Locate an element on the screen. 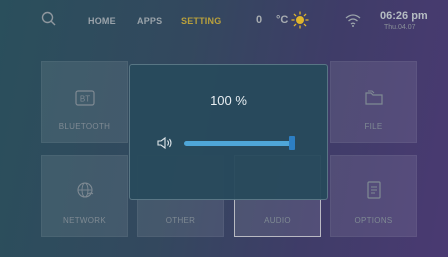 The image size is (448, 257). volume-slider-fill is located at coordinates (238, 143).